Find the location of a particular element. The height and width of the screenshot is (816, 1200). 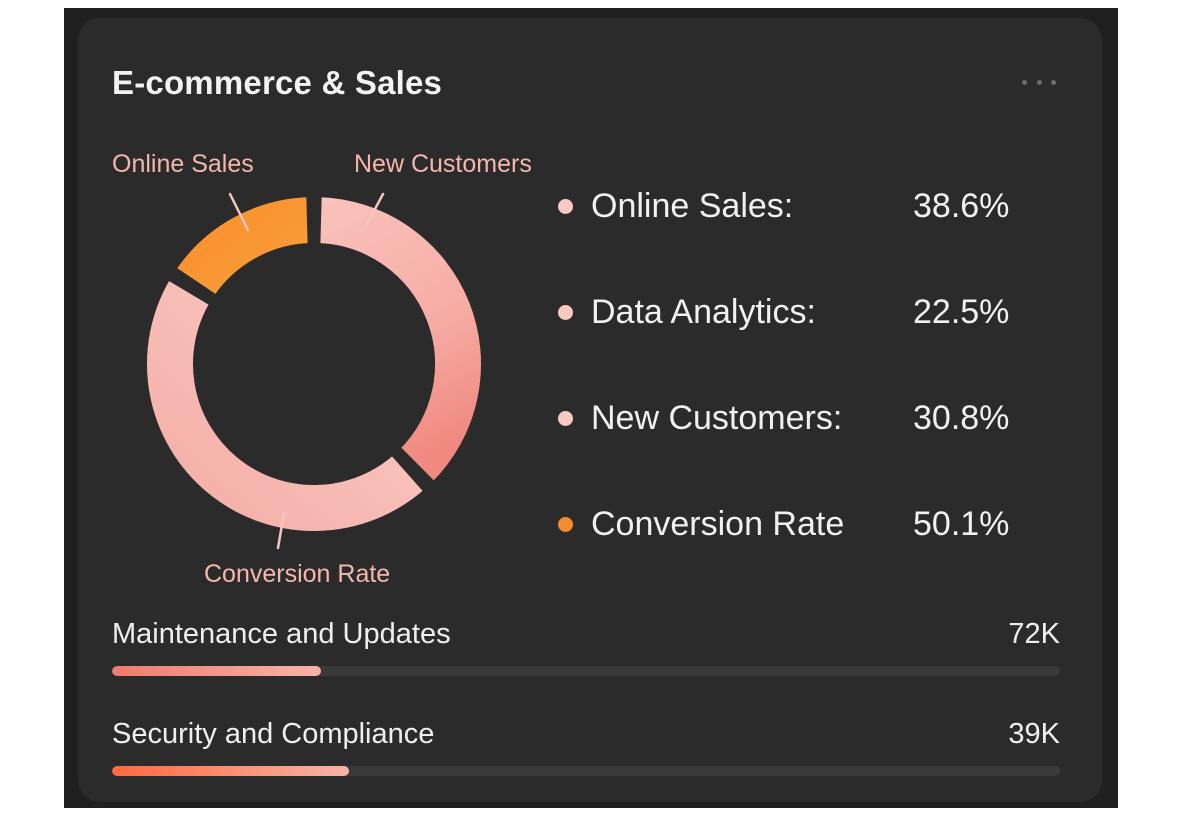

metric-value: 39K is located at coordinates (1034, 734).